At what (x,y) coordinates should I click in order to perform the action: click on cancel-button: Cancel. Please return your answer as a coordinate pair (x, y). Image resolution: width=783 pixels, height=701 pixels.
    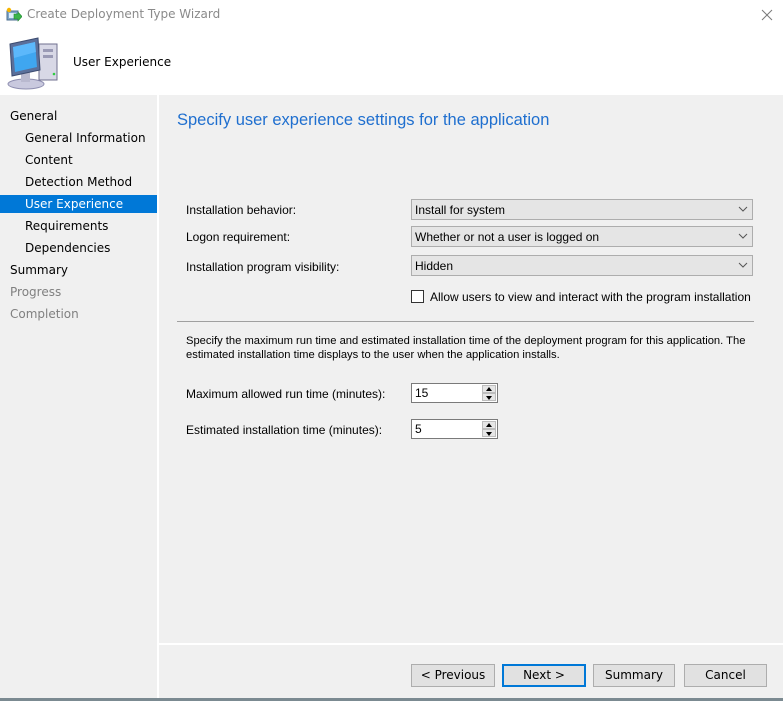
    Looking at the image, I should click on (725, 675).